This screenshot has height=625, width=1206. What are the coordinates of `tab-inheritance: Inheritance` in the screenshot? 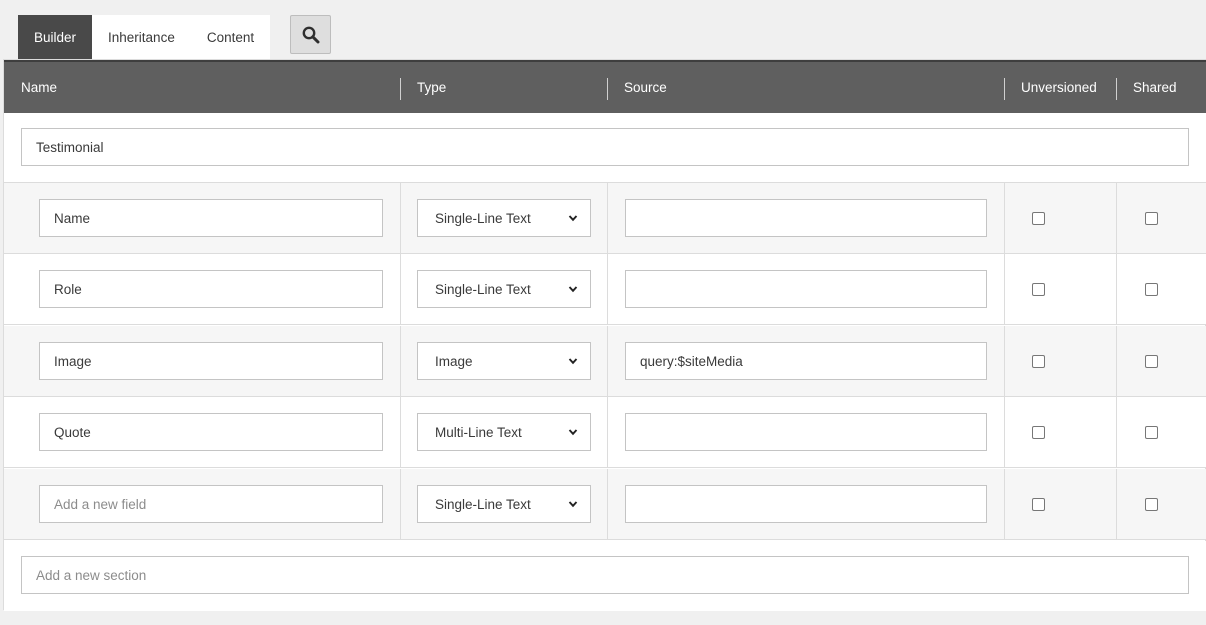 It's located at (141, 37).